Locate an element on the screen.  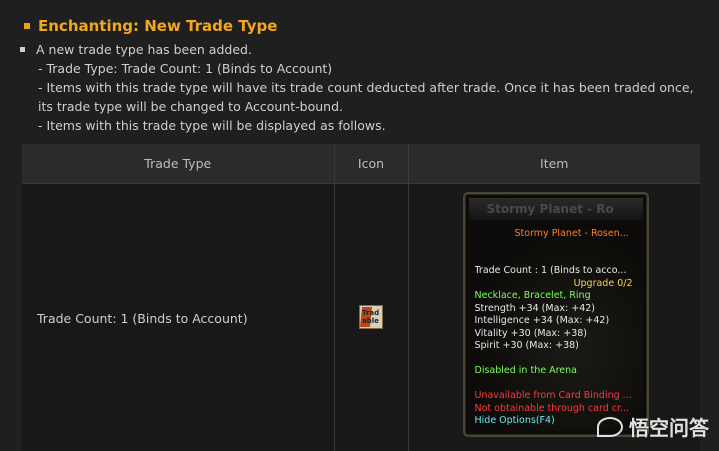
stat-line: Spirit +30 (Max: +38) is located at coordinates (526, 345).